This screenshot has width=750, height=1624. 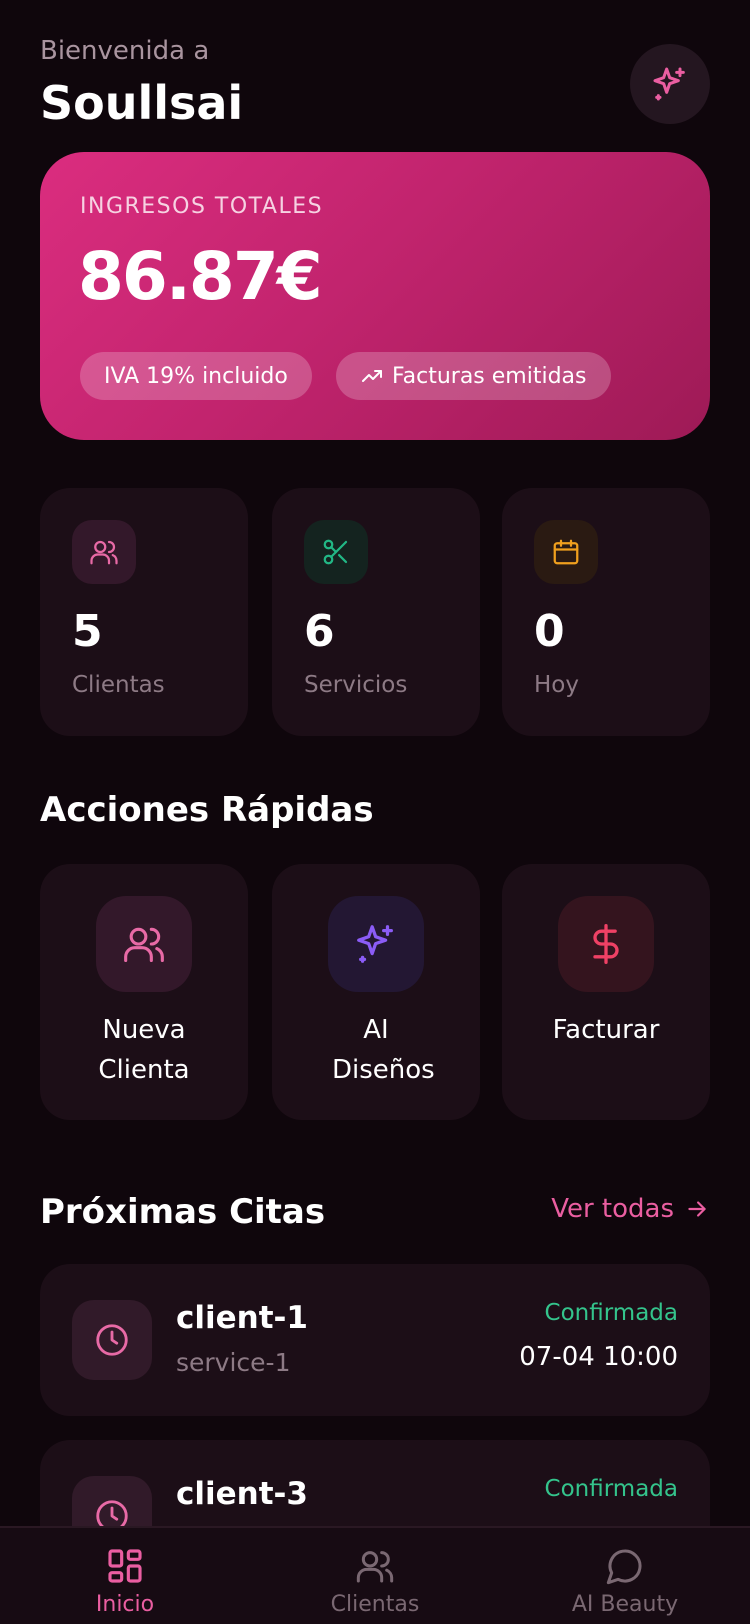 I want to click on arrow-right-icon, so click(x=697, y=1209).